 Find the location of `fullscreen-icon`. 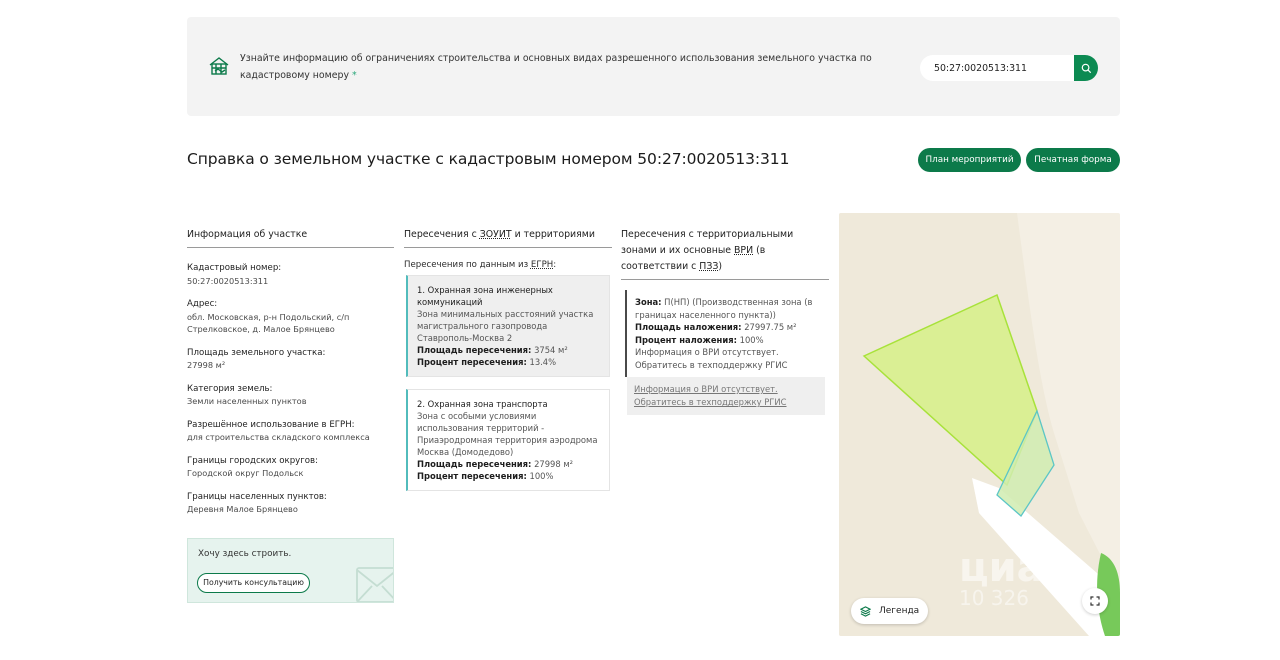

fullscreen-icon is located at coordinates (1095, 601).